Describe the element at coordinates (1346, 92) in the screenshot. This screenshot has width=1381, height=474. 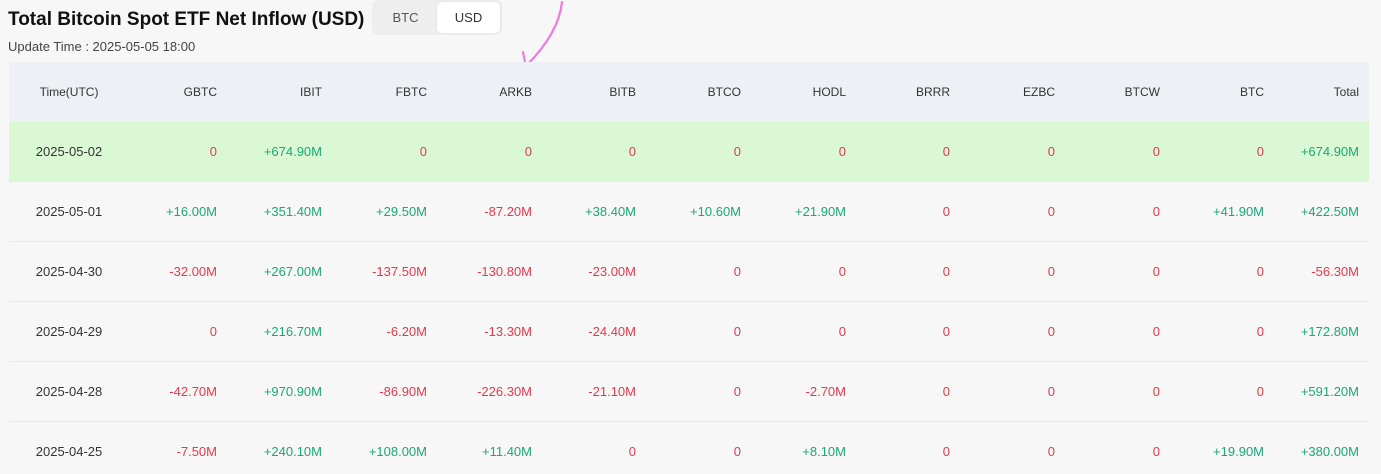
I see `column-header-total: Total` at that location.